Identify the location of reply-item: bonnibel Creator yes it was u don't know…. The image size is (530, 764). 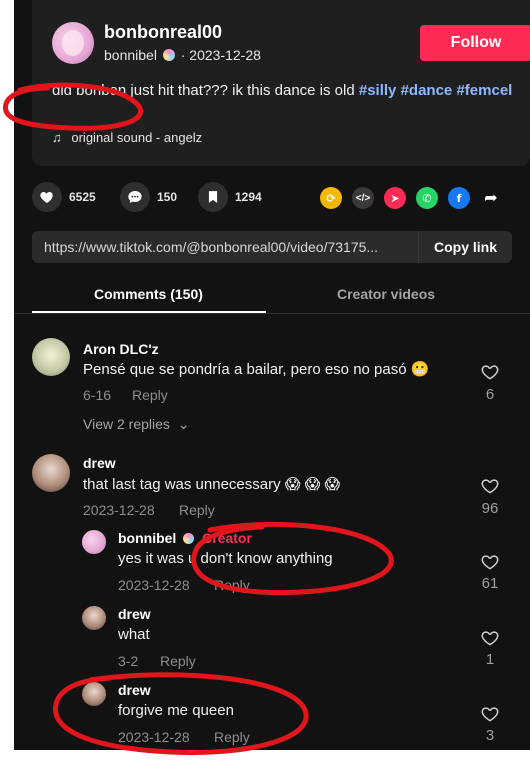
(300, 561).